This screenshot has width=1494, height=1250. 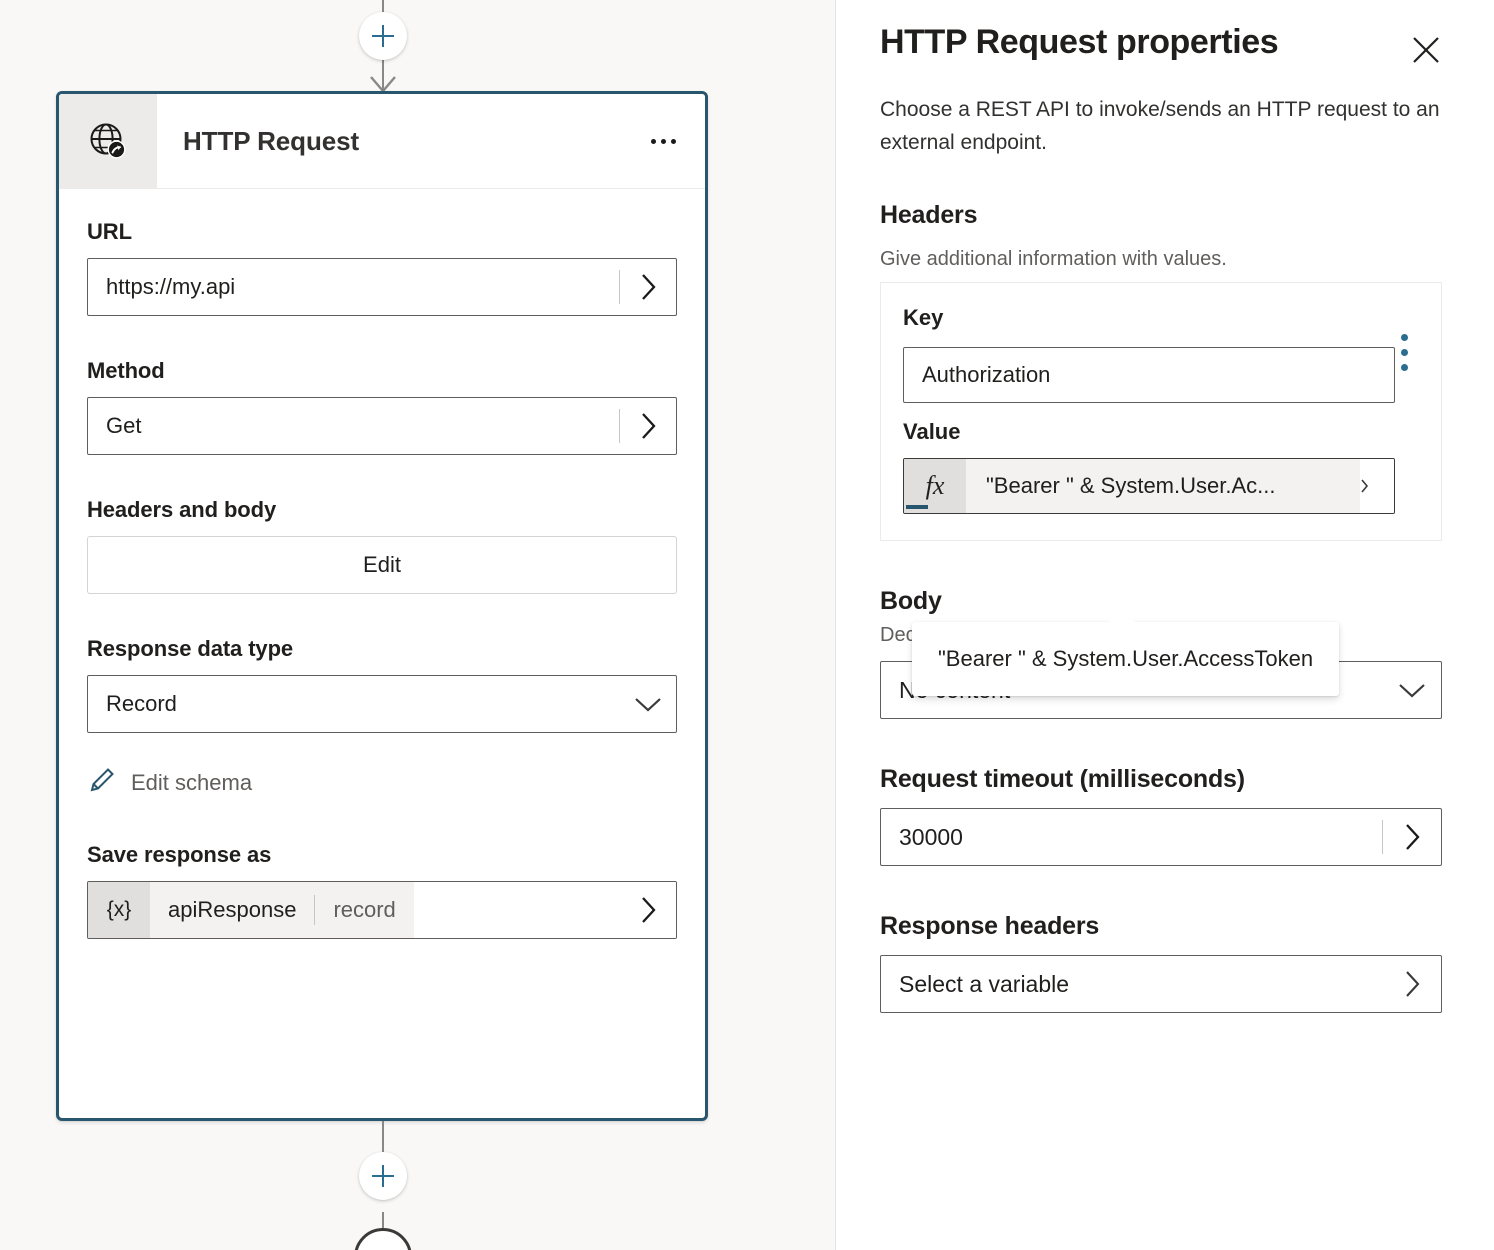 I want to click on url-label: URL, so click(x=109, y=231).